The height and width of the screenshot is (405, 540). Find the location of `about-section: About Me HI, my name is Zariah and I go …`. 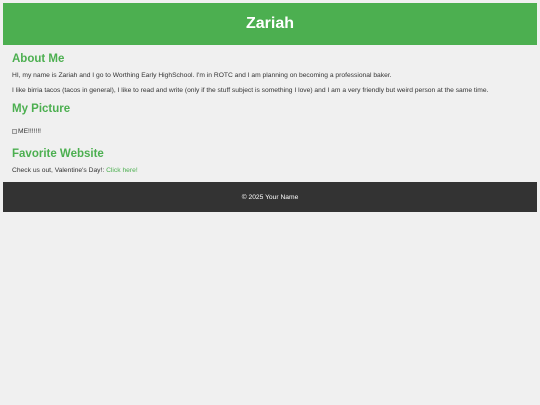

about-section: About Me HI, my name is Zariah and I go … is located at coordinates (270, 74).